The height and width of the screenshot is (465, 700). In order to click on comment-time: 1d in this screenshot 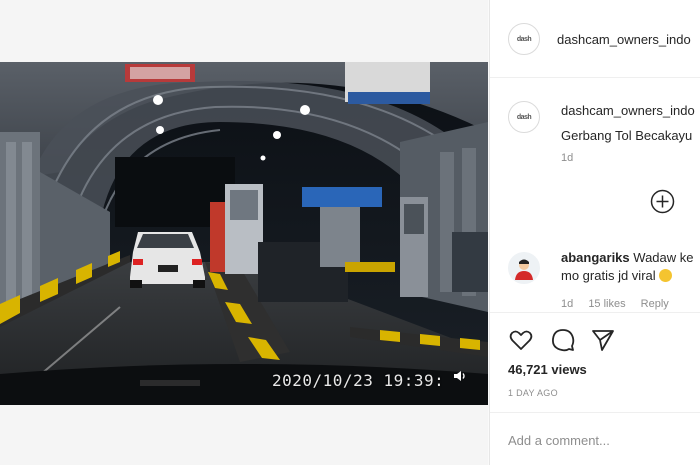, I will do `click(567, 304)`.